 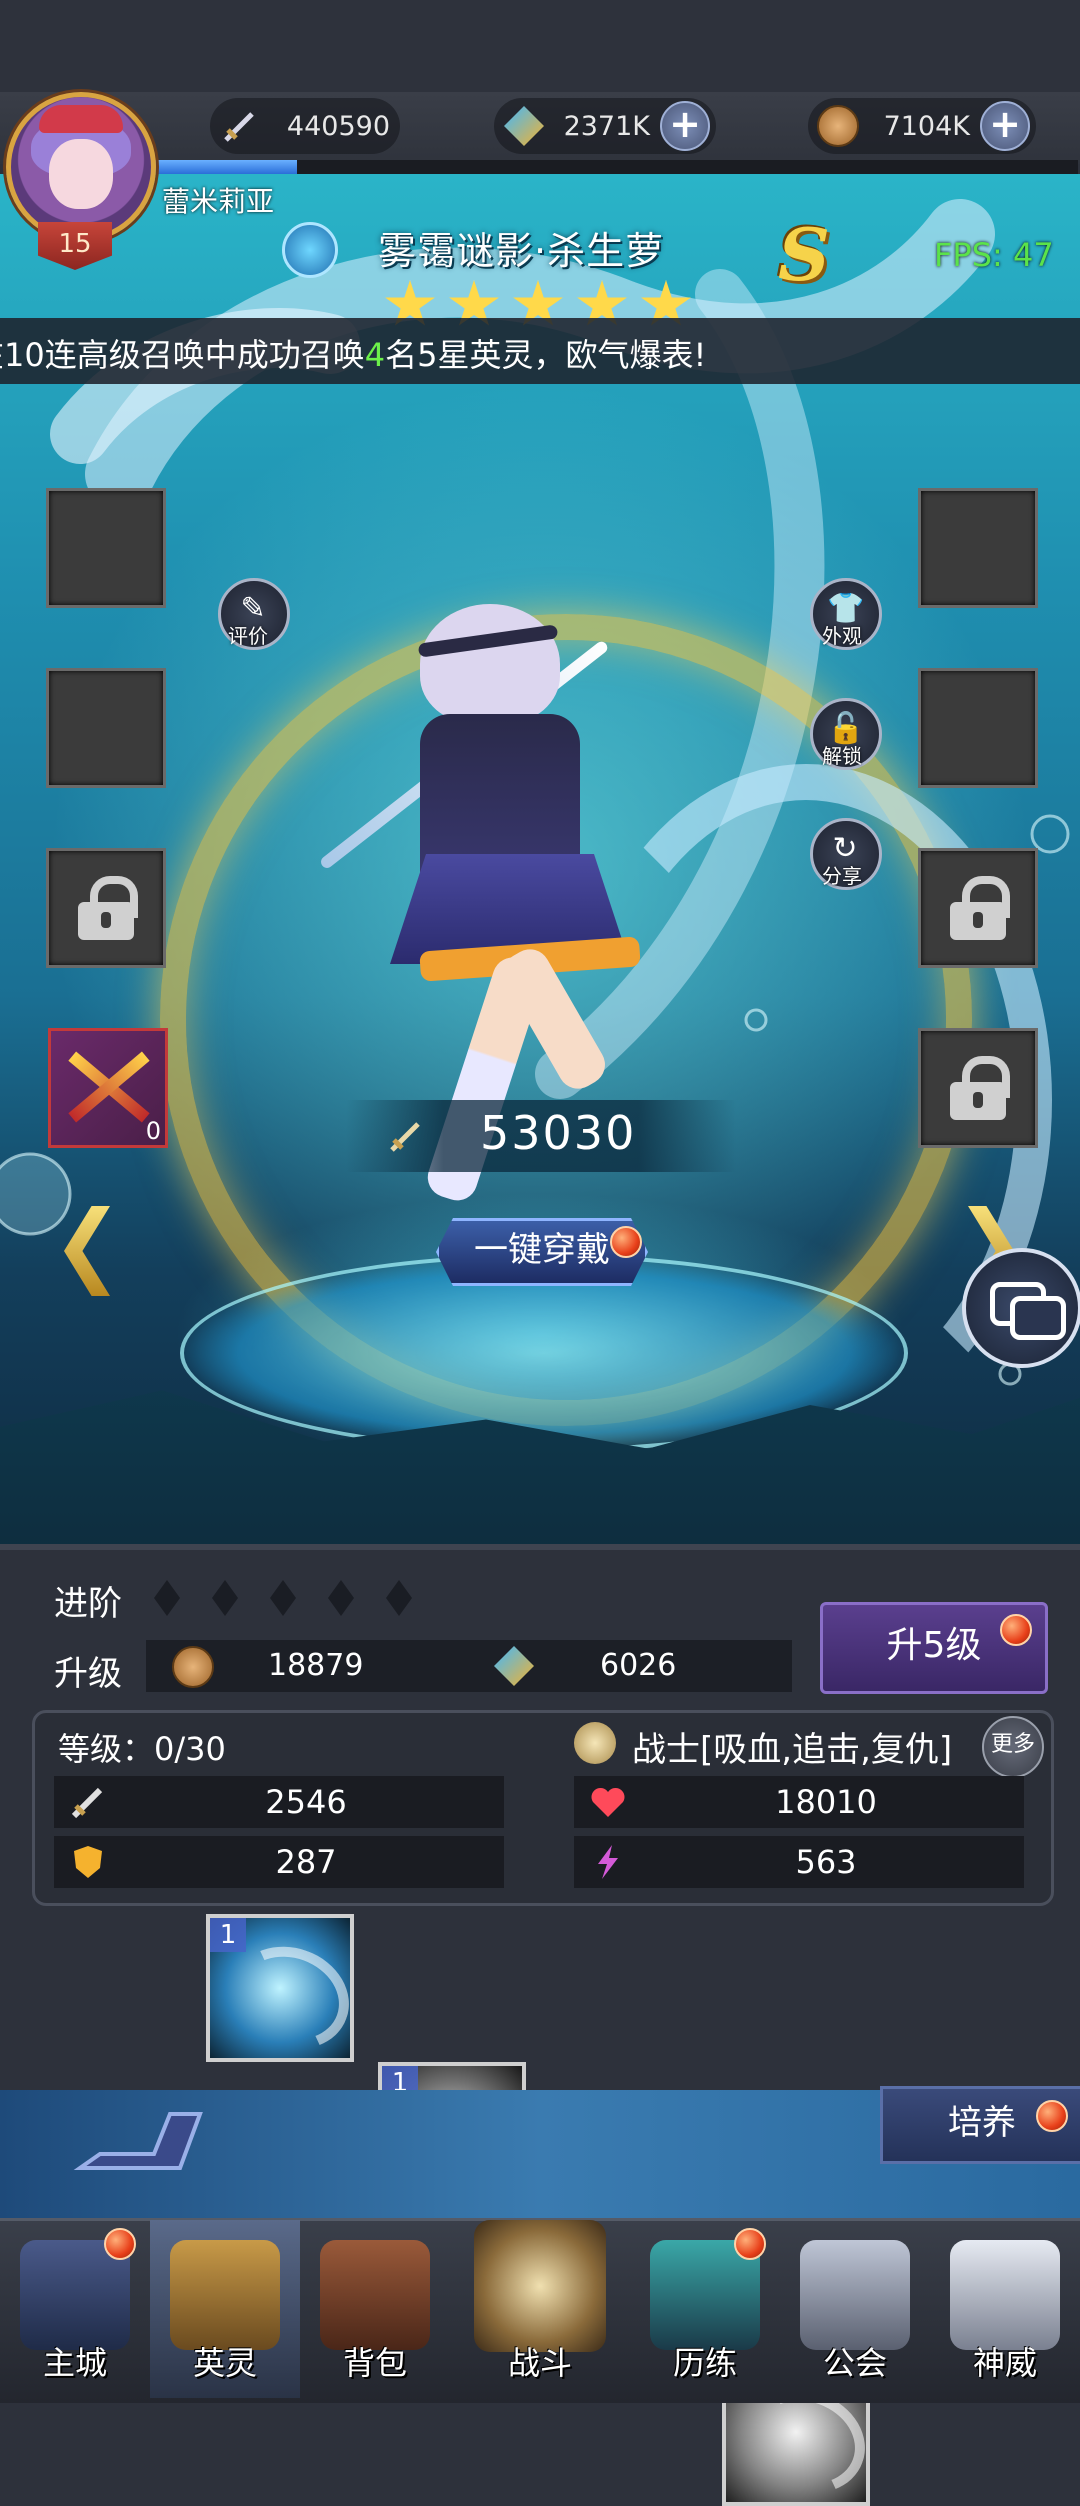 I want to click on advance-pips, so click(x=283, y=1598).